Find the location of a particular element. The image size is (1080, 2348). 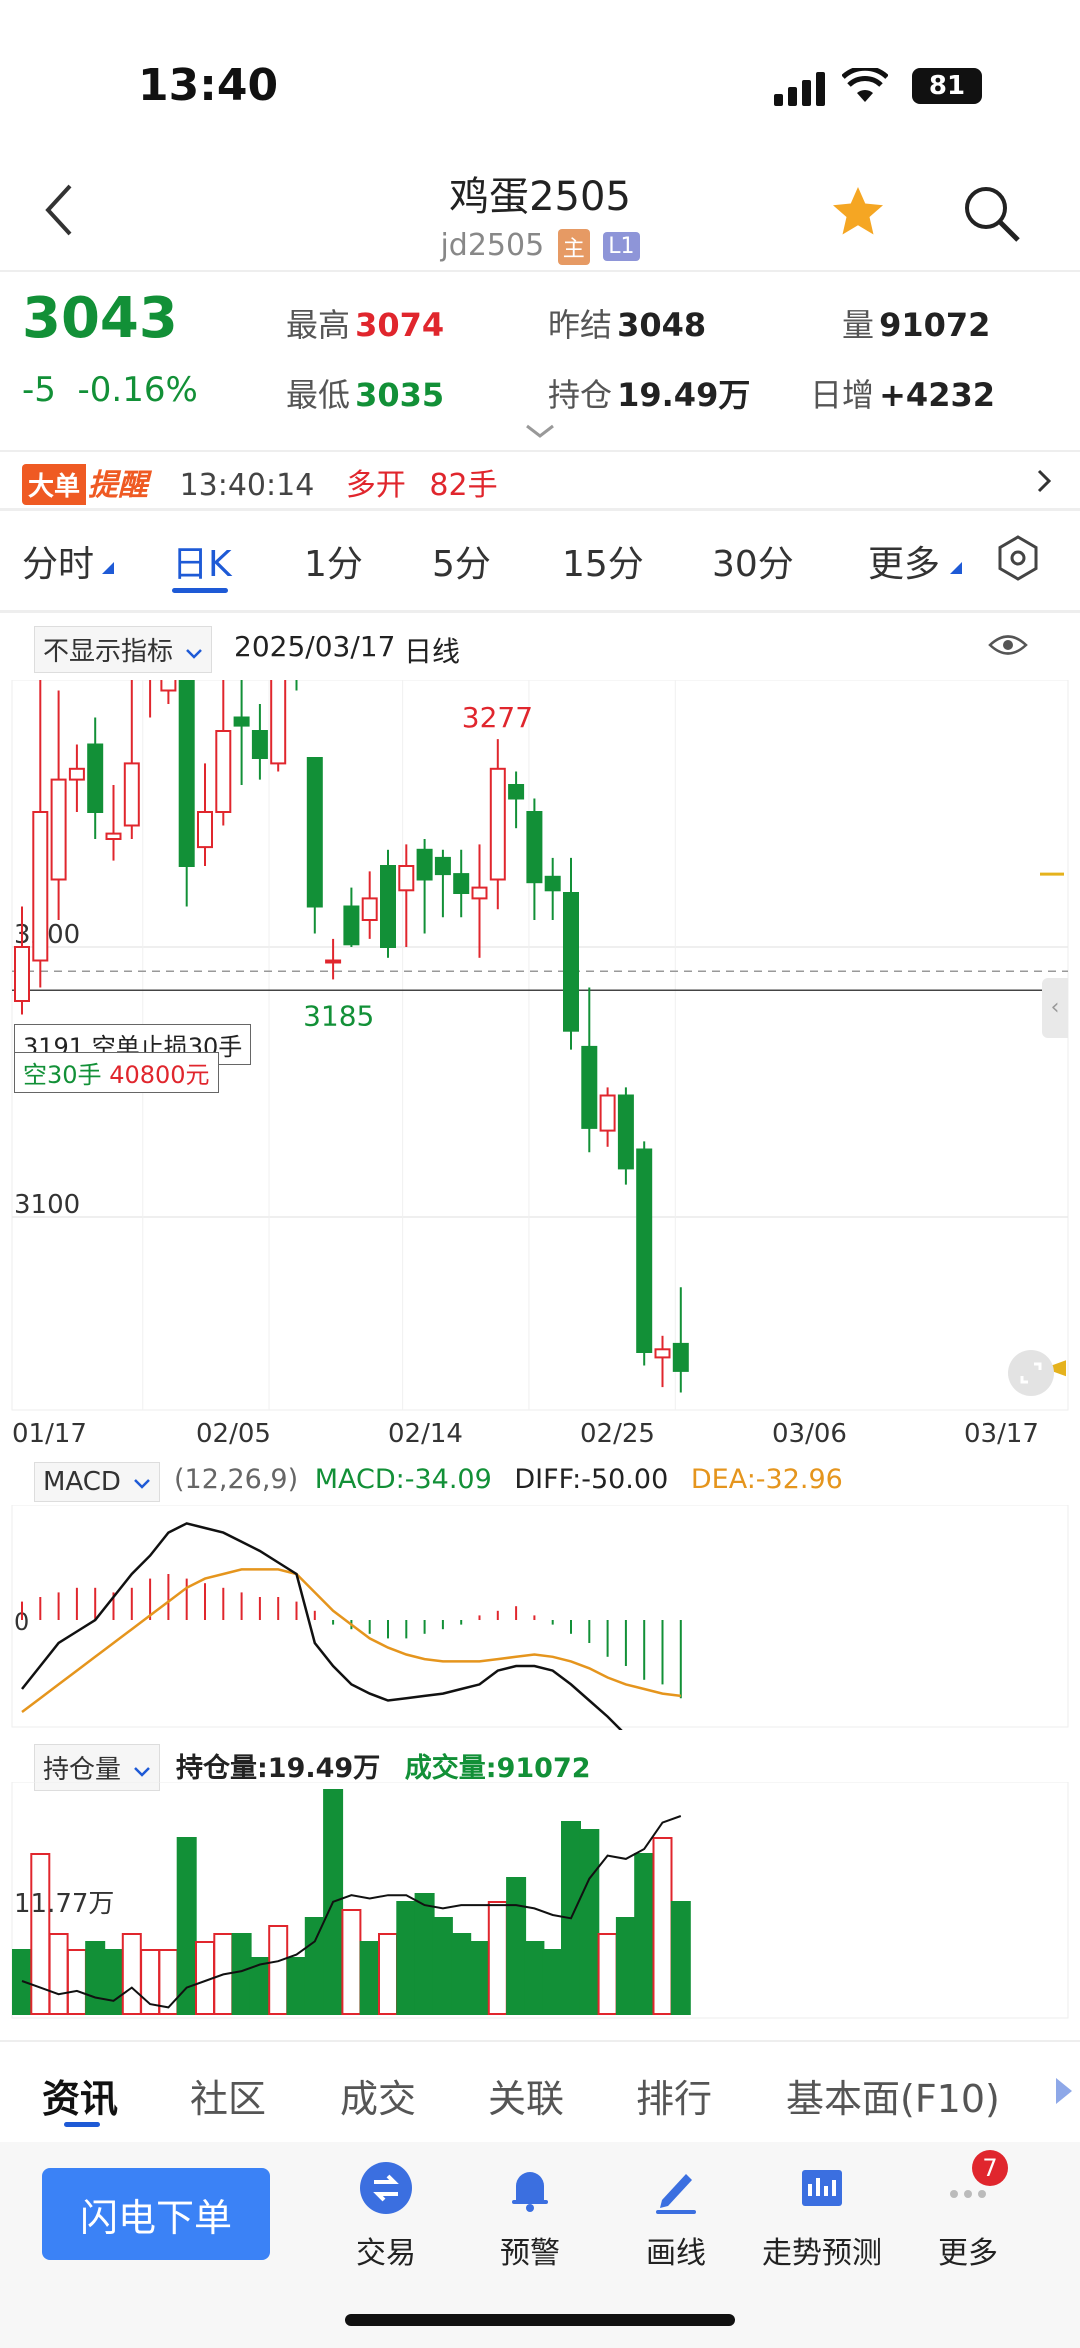

tab-related: 关联 is located at coordinates (526, 2095).